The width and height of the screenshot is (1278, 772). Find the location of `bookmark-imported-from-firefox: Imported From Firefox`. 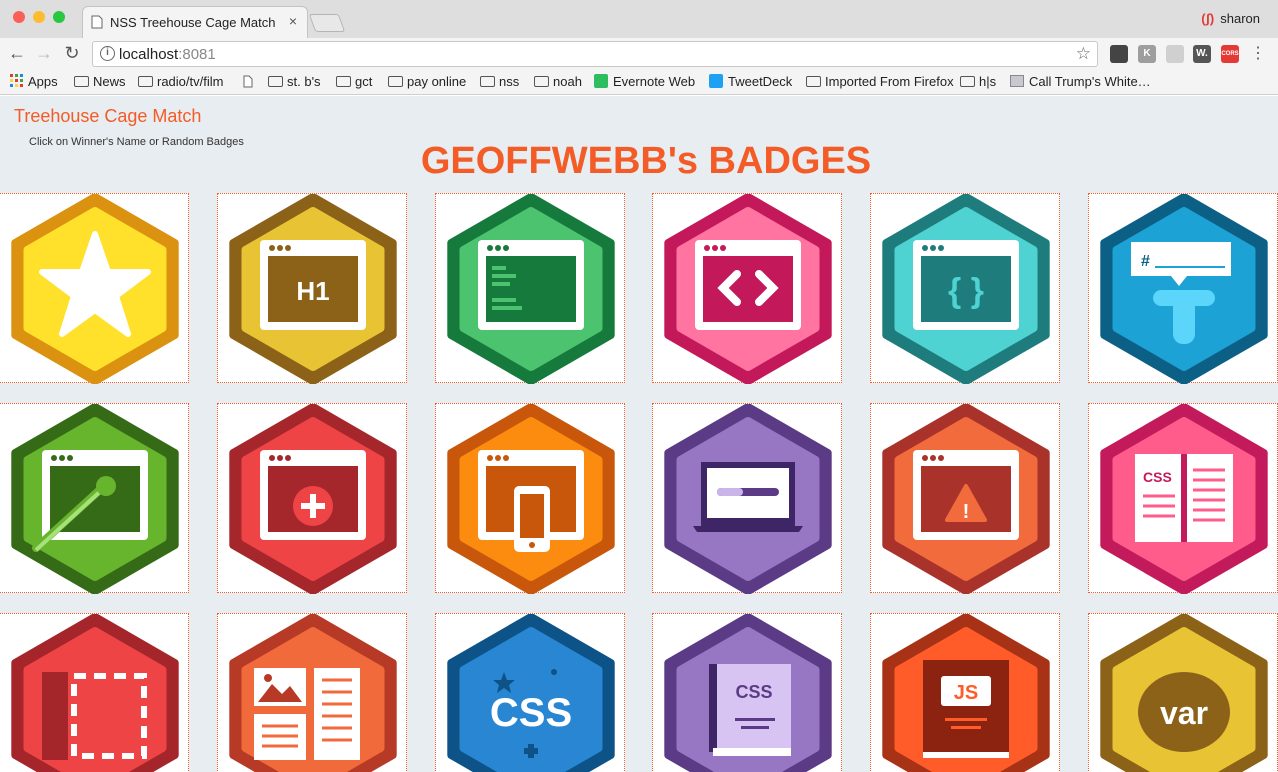

bookmark-imported-from-firefox: Imported From Firefox is located at coordinates (880, 82).